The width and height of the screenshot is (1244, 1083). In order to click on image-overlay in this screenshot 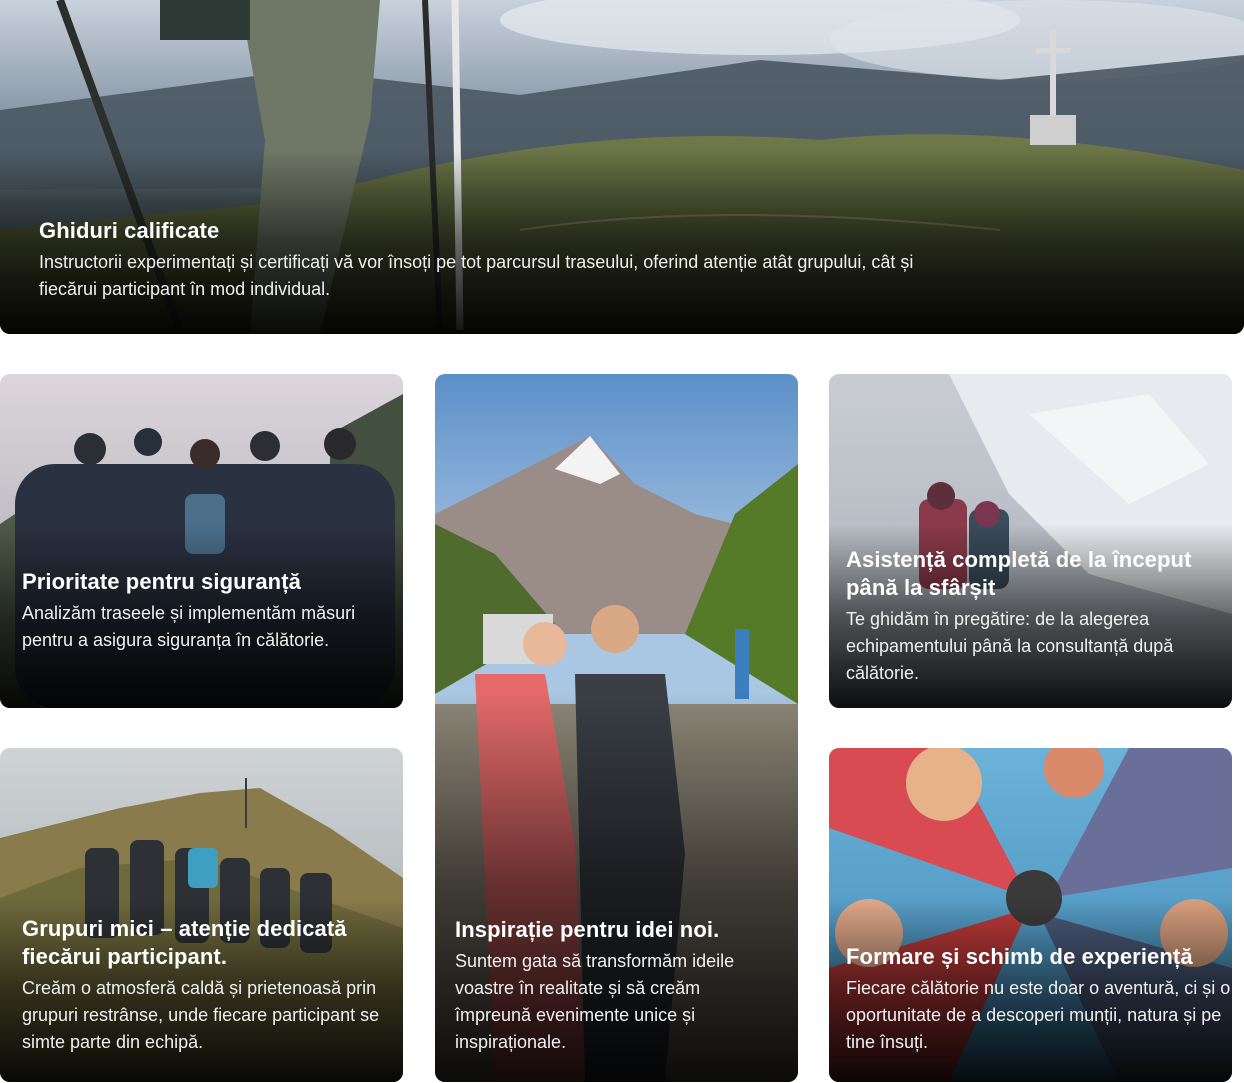, I will do `click(201, 541)`.